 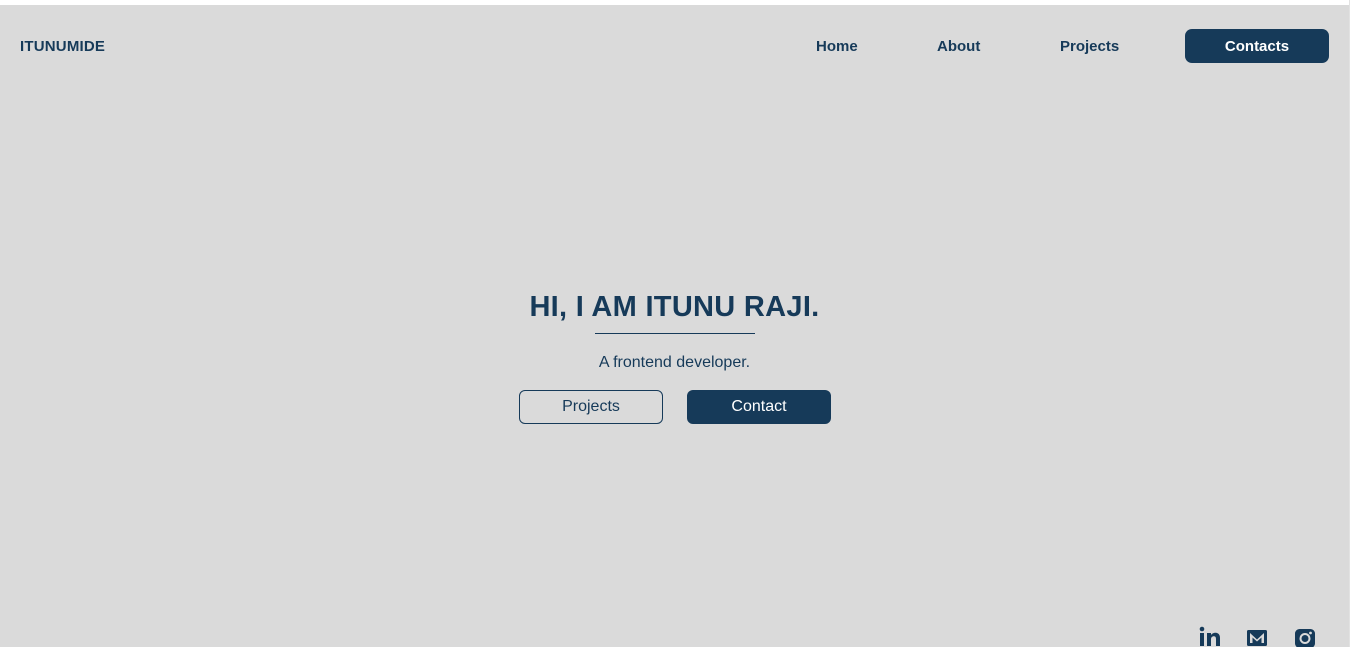 I want to click on hero-title-underline, so click(x=675, y=333).